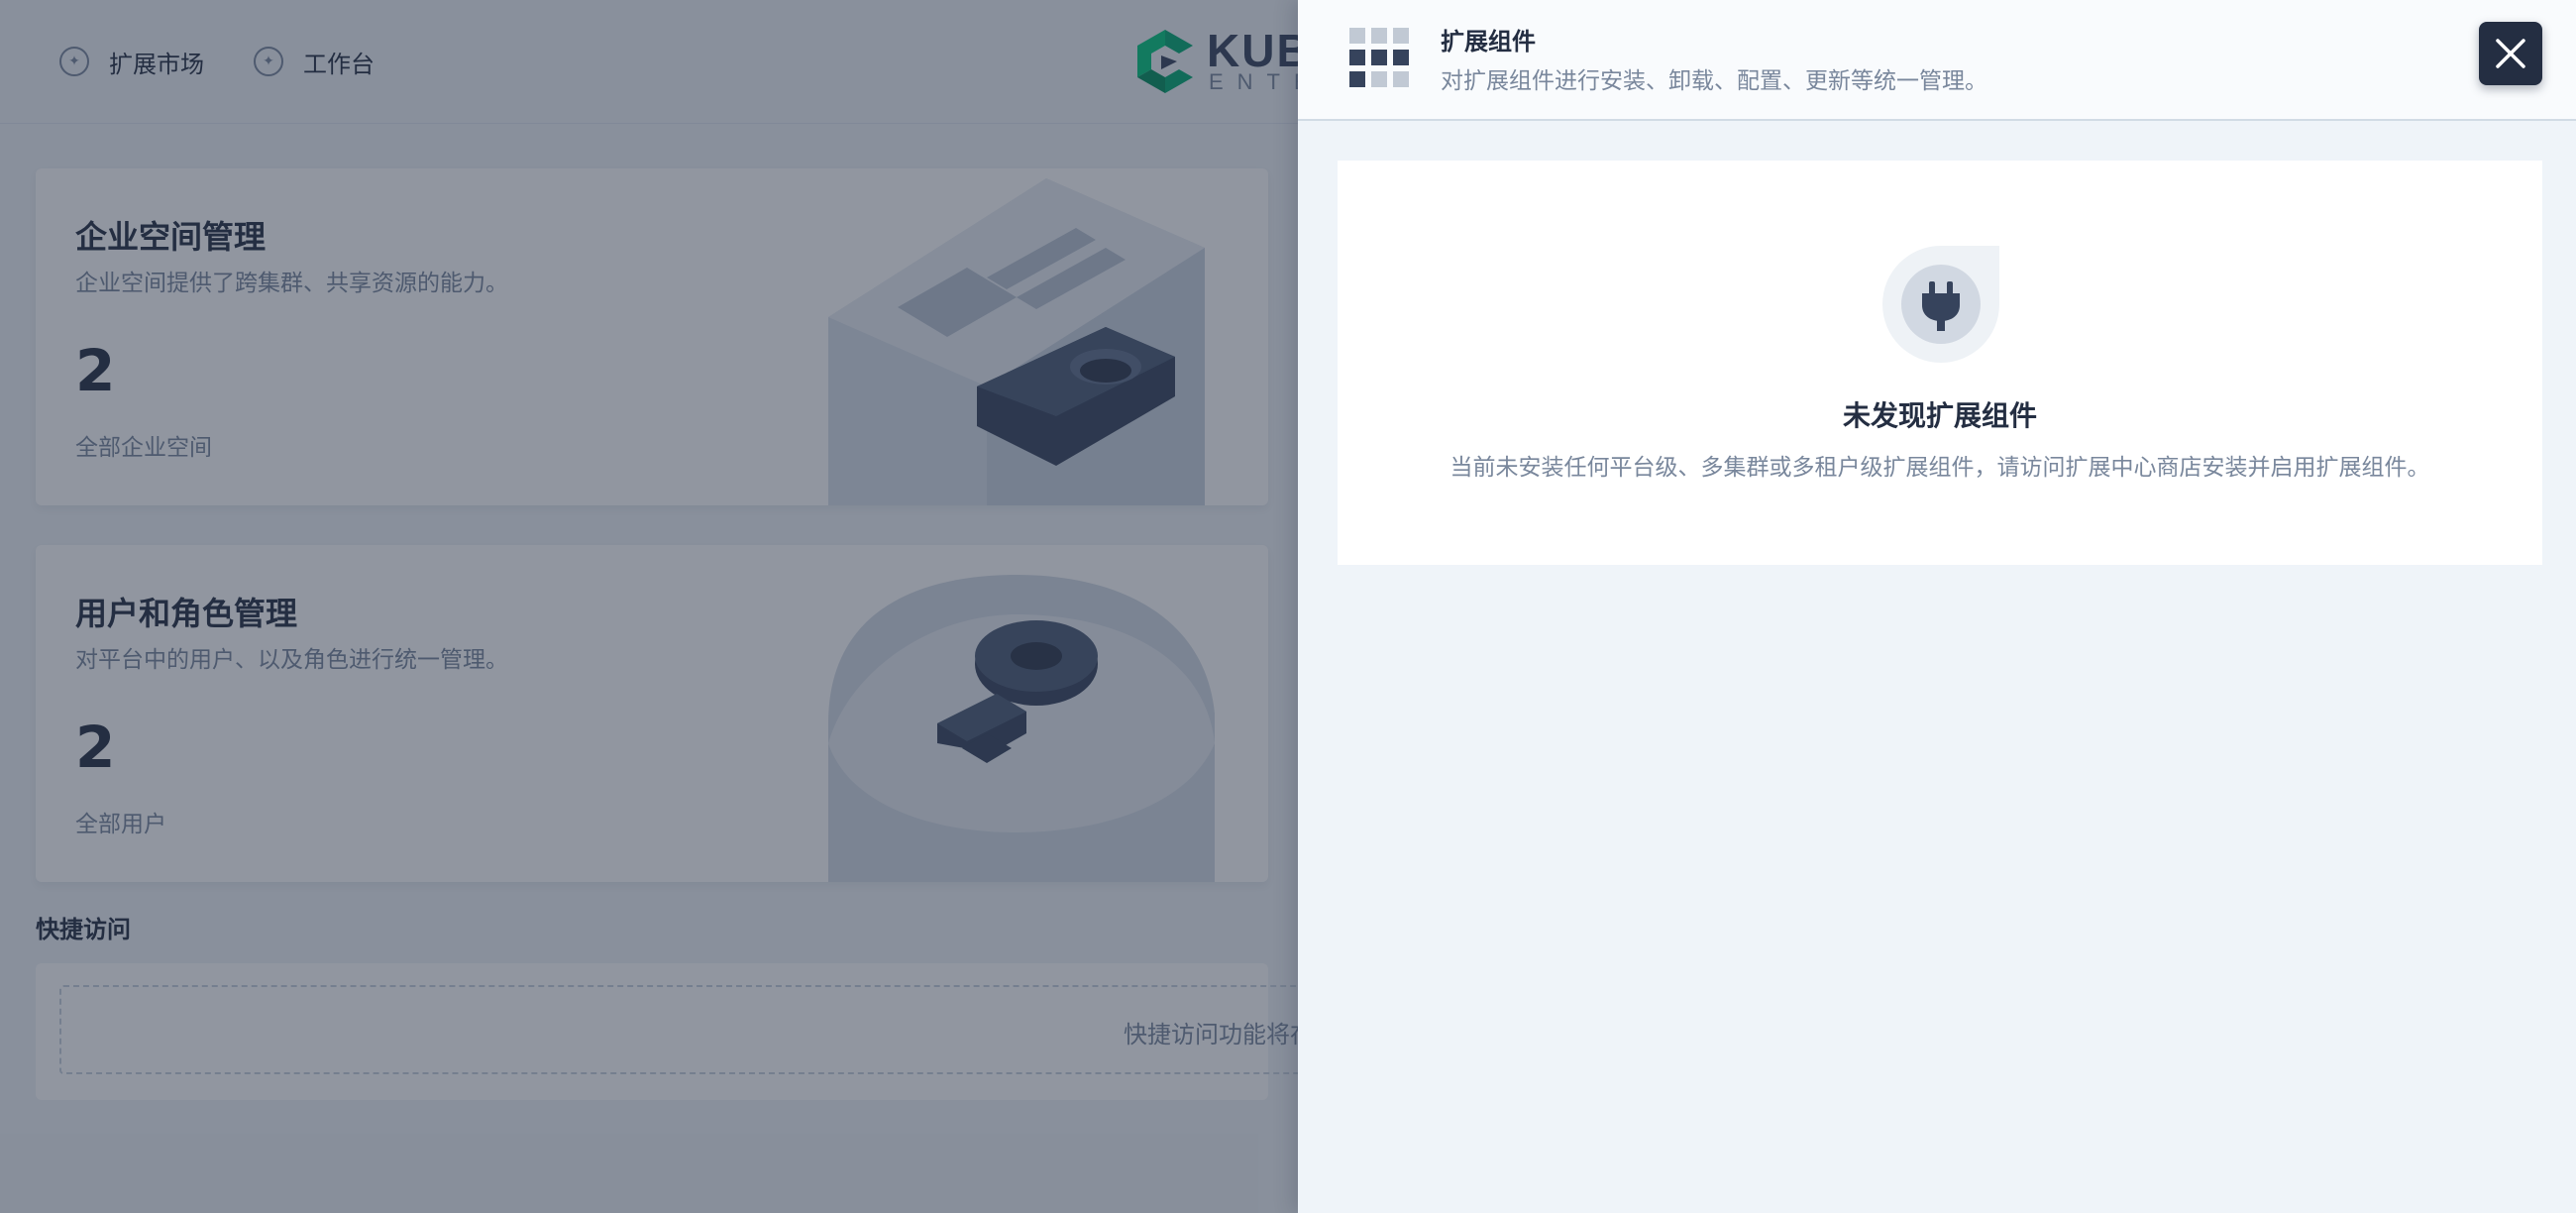 This screenshot has height=1213, width=2576. I want to click on close-button, so click(2510, 54).